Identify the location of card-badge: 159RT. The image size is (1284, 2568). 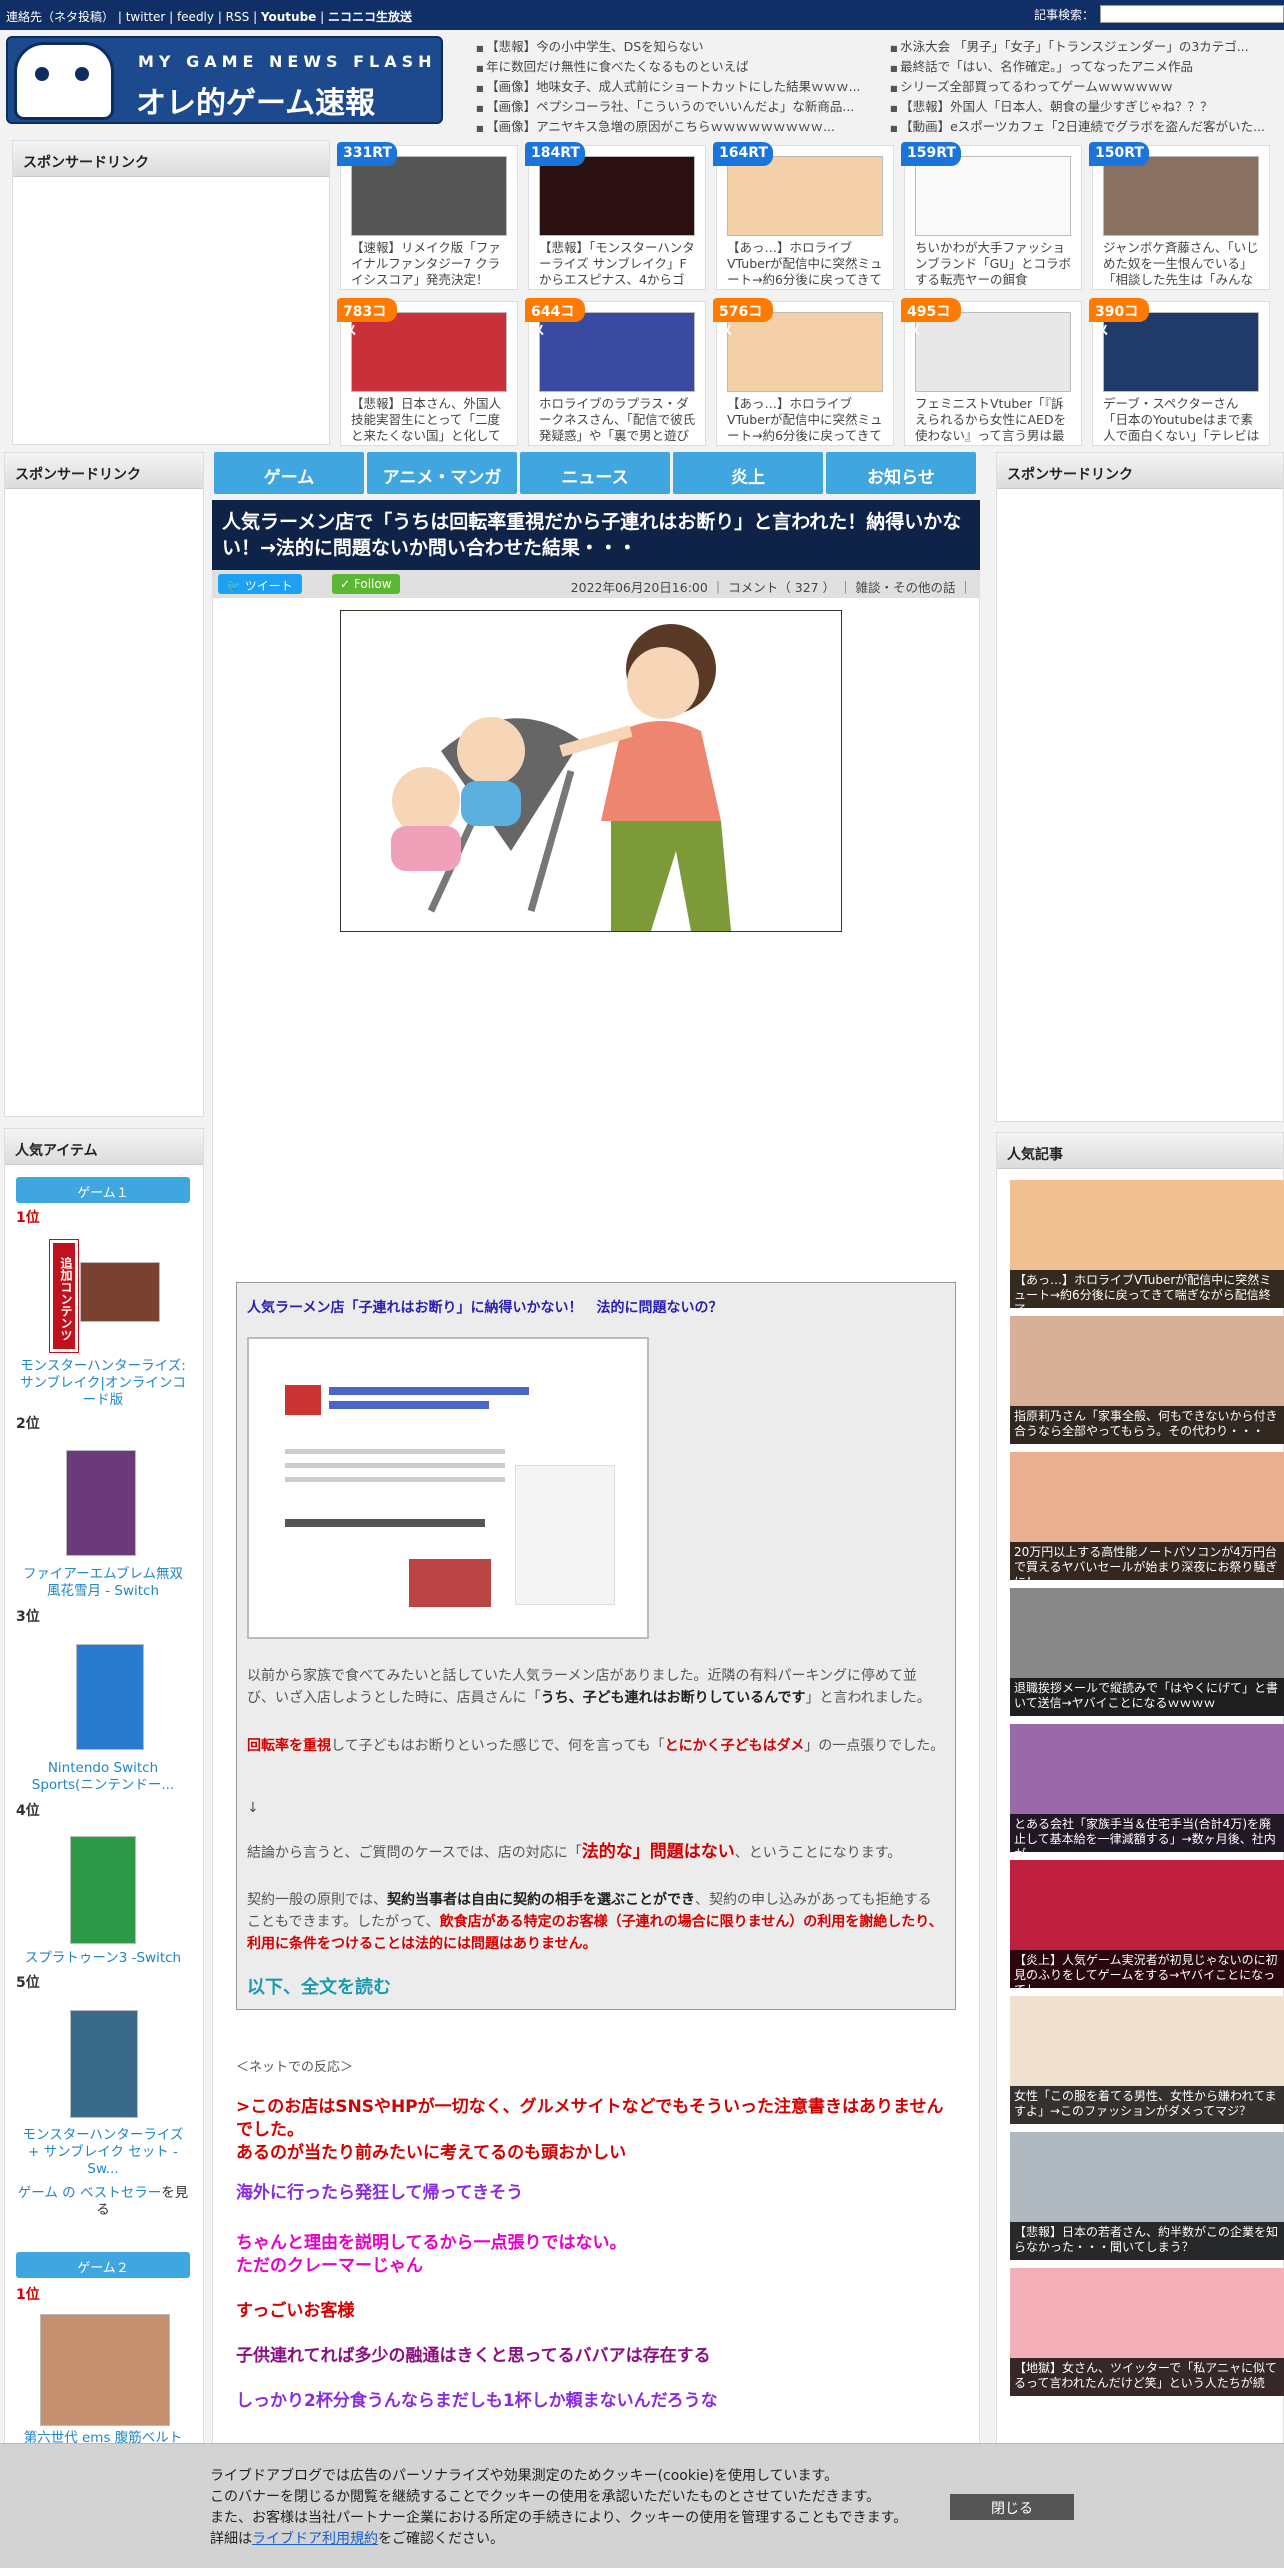
(931, 154).